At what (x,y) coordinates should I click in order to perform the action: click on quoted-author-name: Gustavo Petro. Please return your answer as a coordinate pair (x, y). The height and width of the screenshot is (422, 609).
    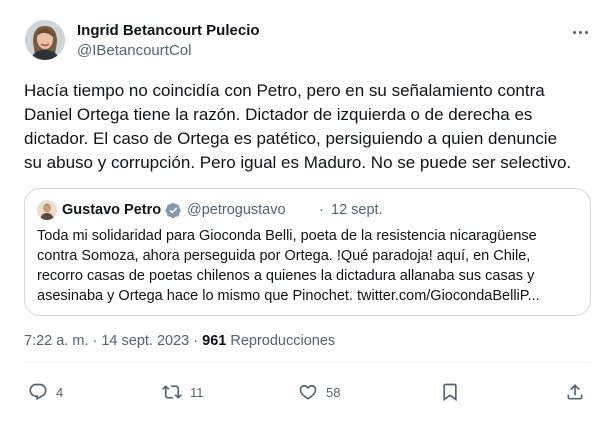
    Looking at the image, I should click on (112, 210).